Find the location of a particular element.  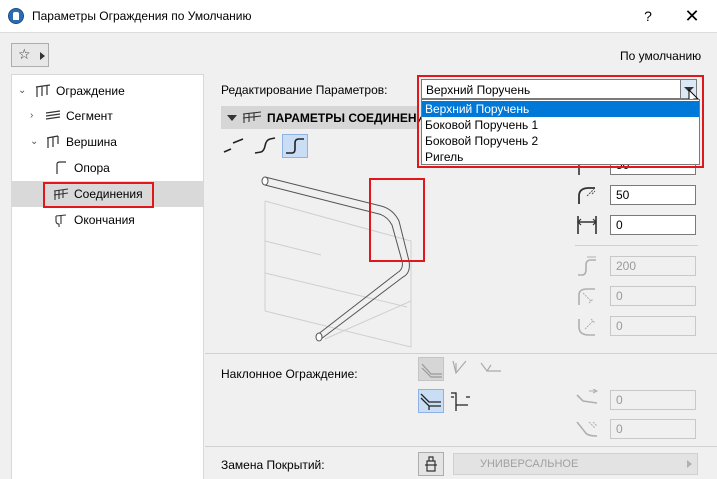

default-label: По умолчанию is located at coordinates (661, 56).